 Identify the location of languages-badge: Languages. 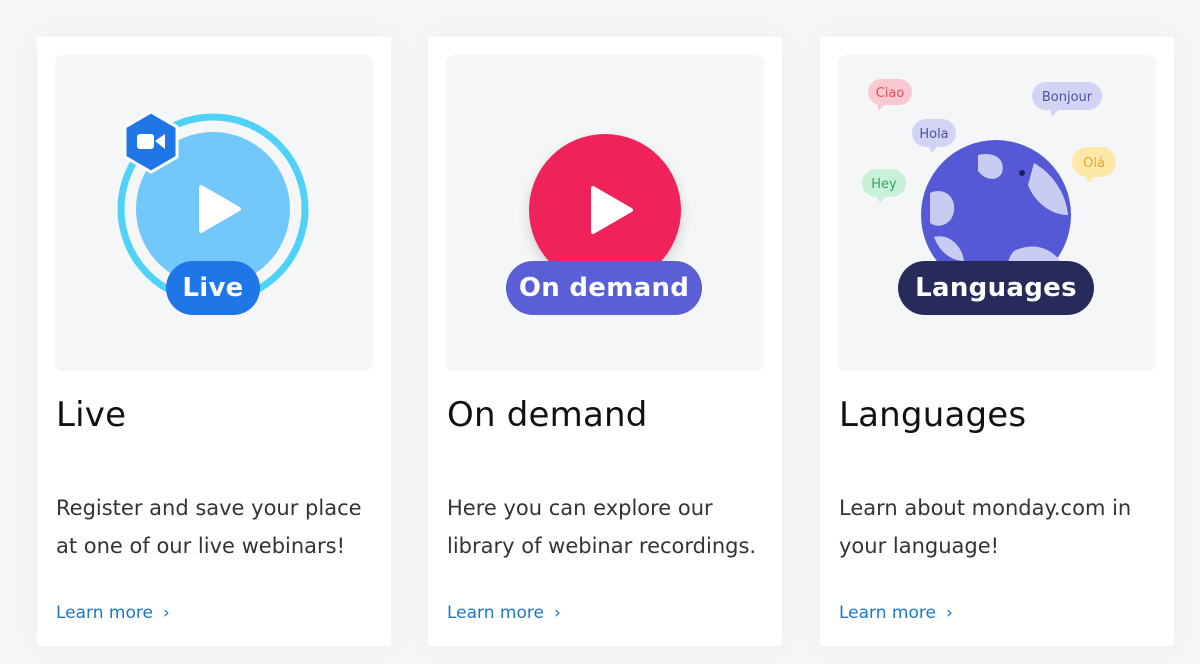
(996, 288).